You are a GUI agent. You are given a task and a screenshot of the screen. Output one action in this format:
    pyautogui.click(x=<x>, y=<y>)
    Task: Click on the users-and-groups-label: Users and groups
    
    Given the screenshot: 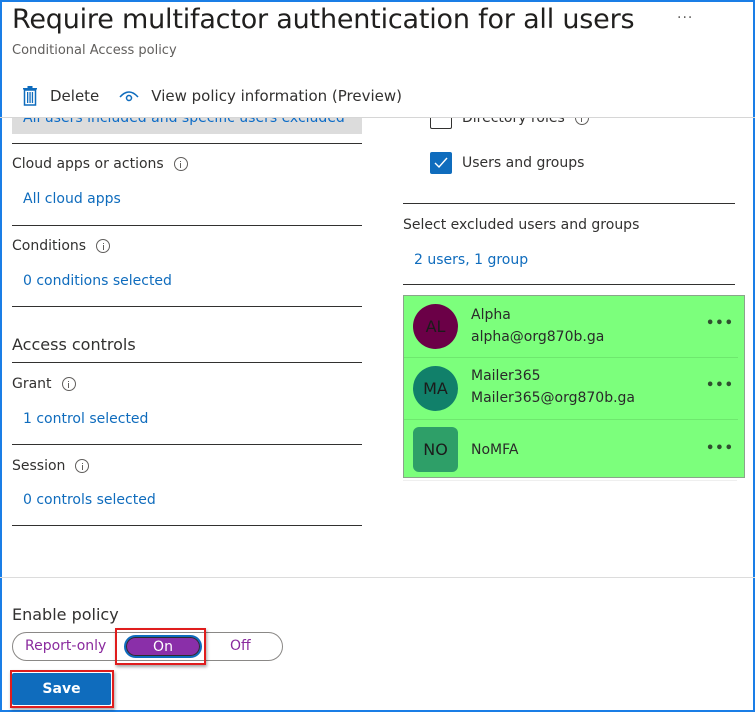 What is the action you would take?
    pyautogui.click(x=523, y=163)
    